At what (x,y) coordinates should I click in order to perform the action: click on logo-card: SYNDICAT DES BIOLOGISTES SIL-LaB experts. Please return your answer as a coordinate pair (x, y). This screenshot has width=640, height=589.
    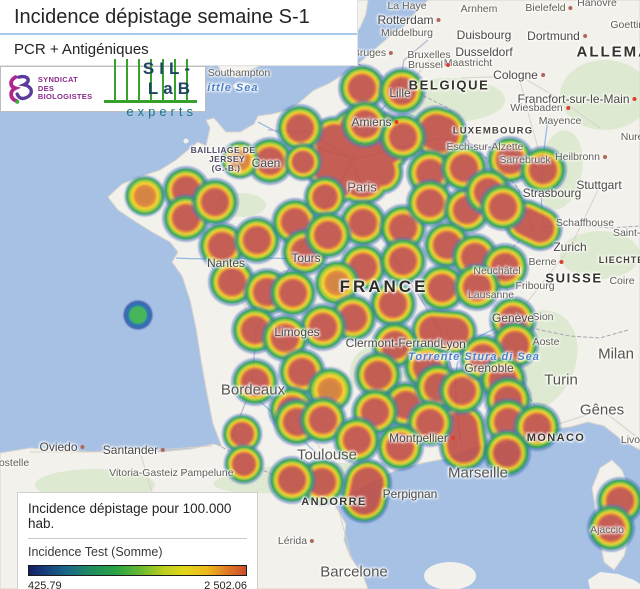
    Looking at the image, I should click on (103, 89).